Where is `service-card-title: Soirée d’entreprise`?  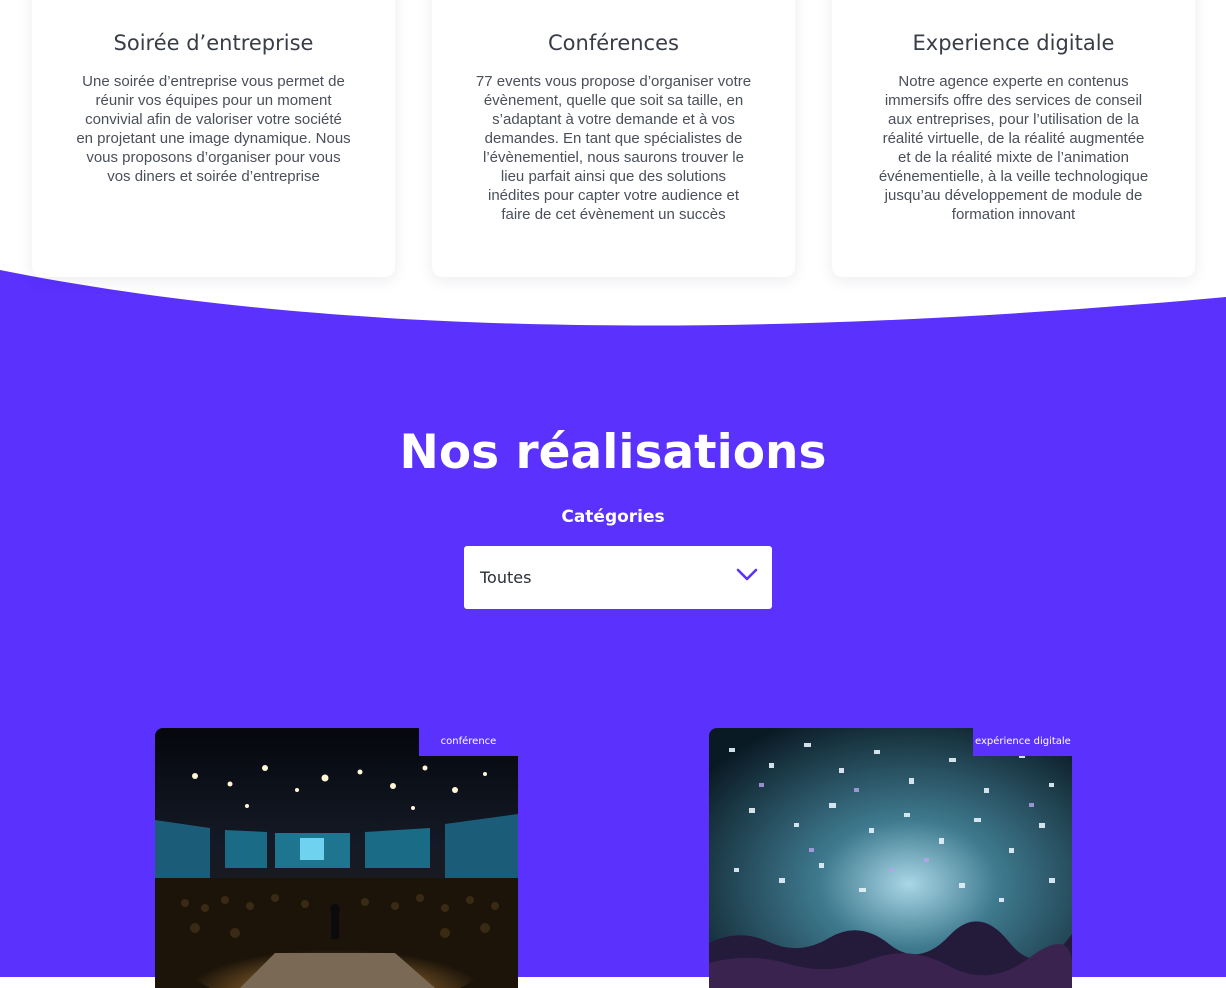
service-card-title: Soirée d’entreprise is located at coordinates (213, 43).